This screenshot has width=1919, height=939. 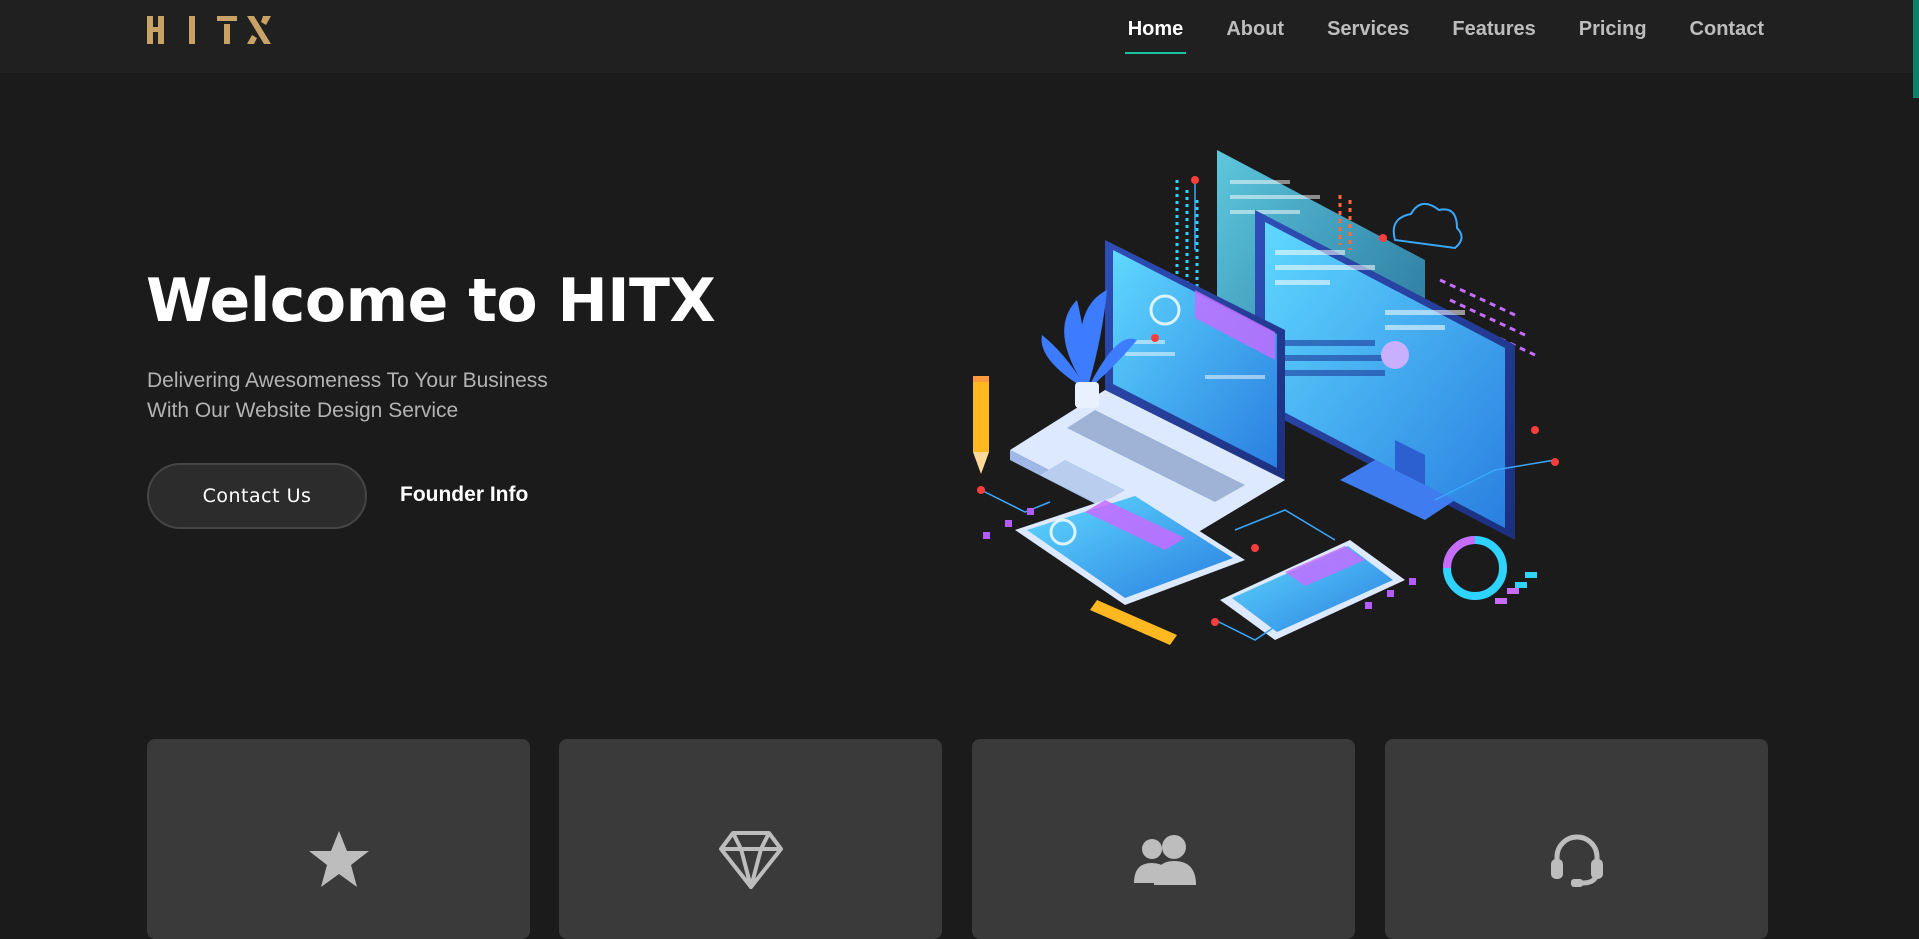 What do you see at coordinates (257, 496) in the screenshot?
I see `contact-us-button: Contact Us` at bounding box center [257, 496].